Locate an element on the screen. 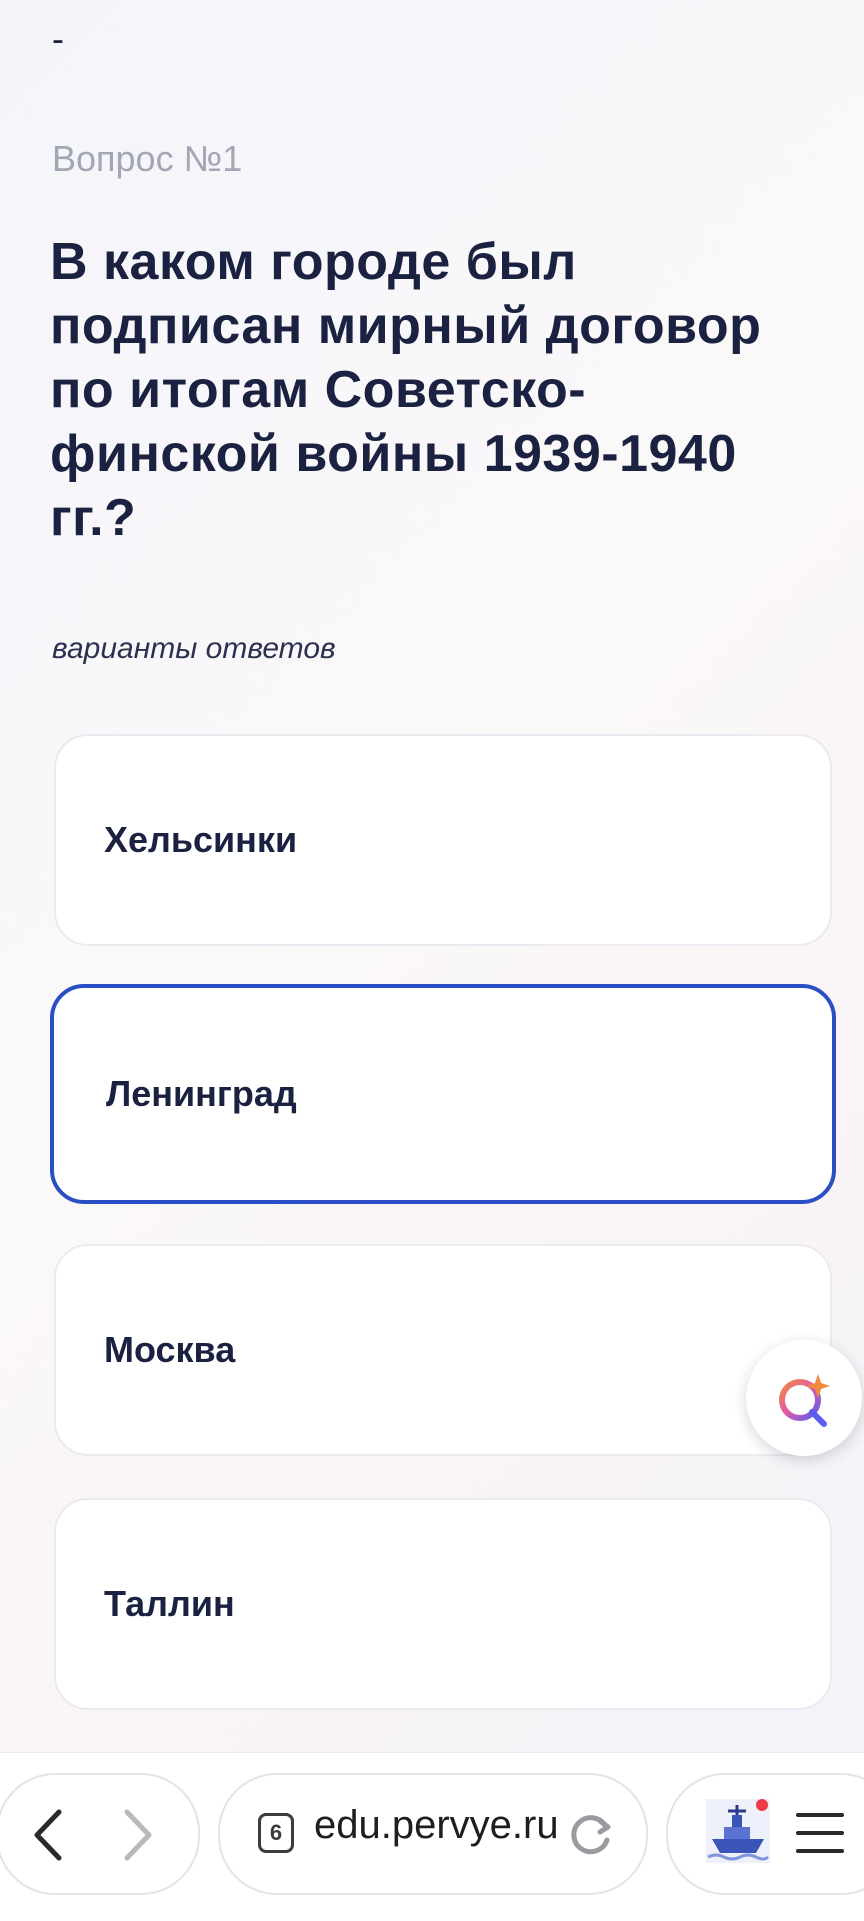  answer-option-leningrad: Ленинград is located at coordinates (443, 1094).